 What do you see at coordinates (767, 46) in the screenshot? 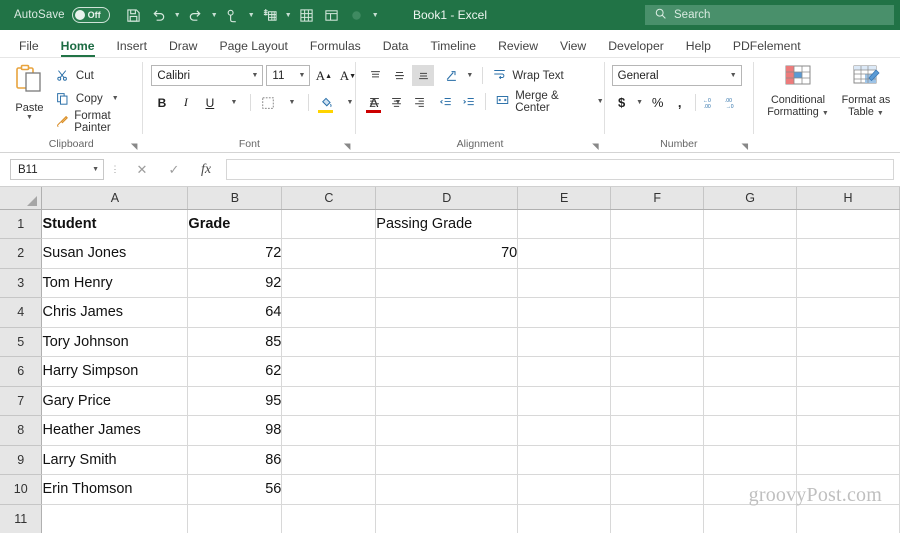
I see `tab-pdfelement: PDFelement` at bounding box center [767, 46].